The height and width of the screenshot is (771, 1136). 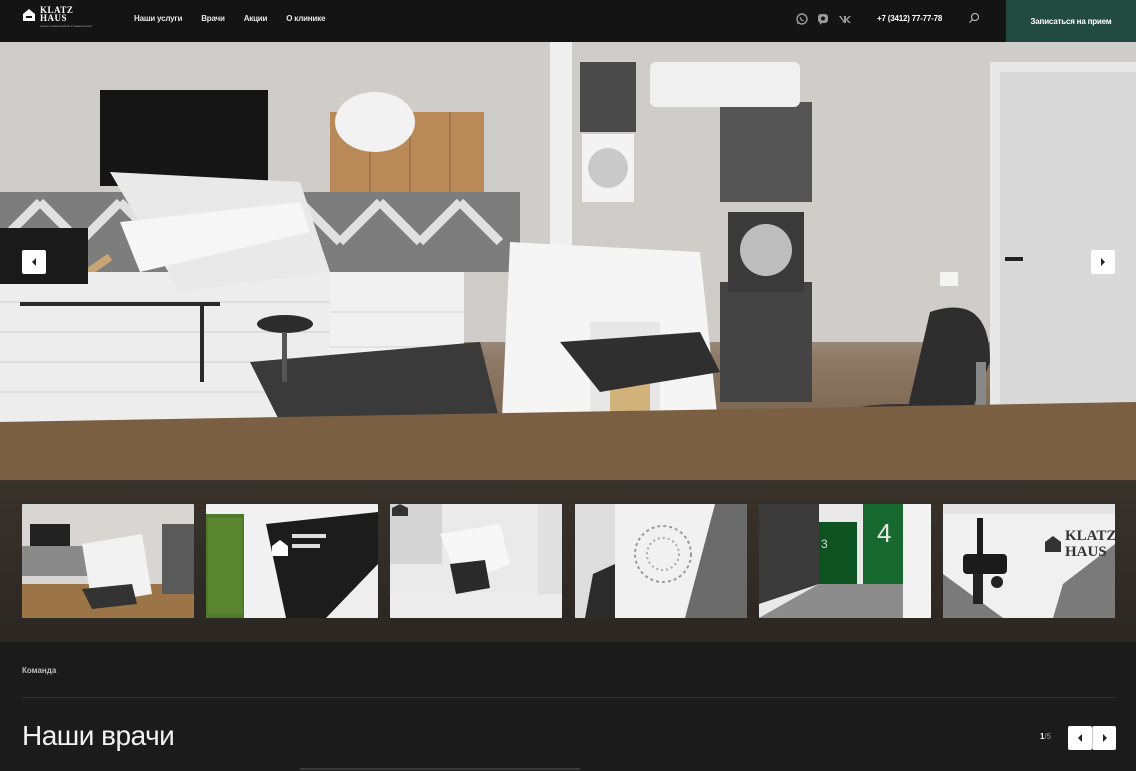 What do you see at coordinates (1029, 561) in the screenshot?
I see `thumbnail-6: KLATZ HAUS` at bounding box center [1029, 561].